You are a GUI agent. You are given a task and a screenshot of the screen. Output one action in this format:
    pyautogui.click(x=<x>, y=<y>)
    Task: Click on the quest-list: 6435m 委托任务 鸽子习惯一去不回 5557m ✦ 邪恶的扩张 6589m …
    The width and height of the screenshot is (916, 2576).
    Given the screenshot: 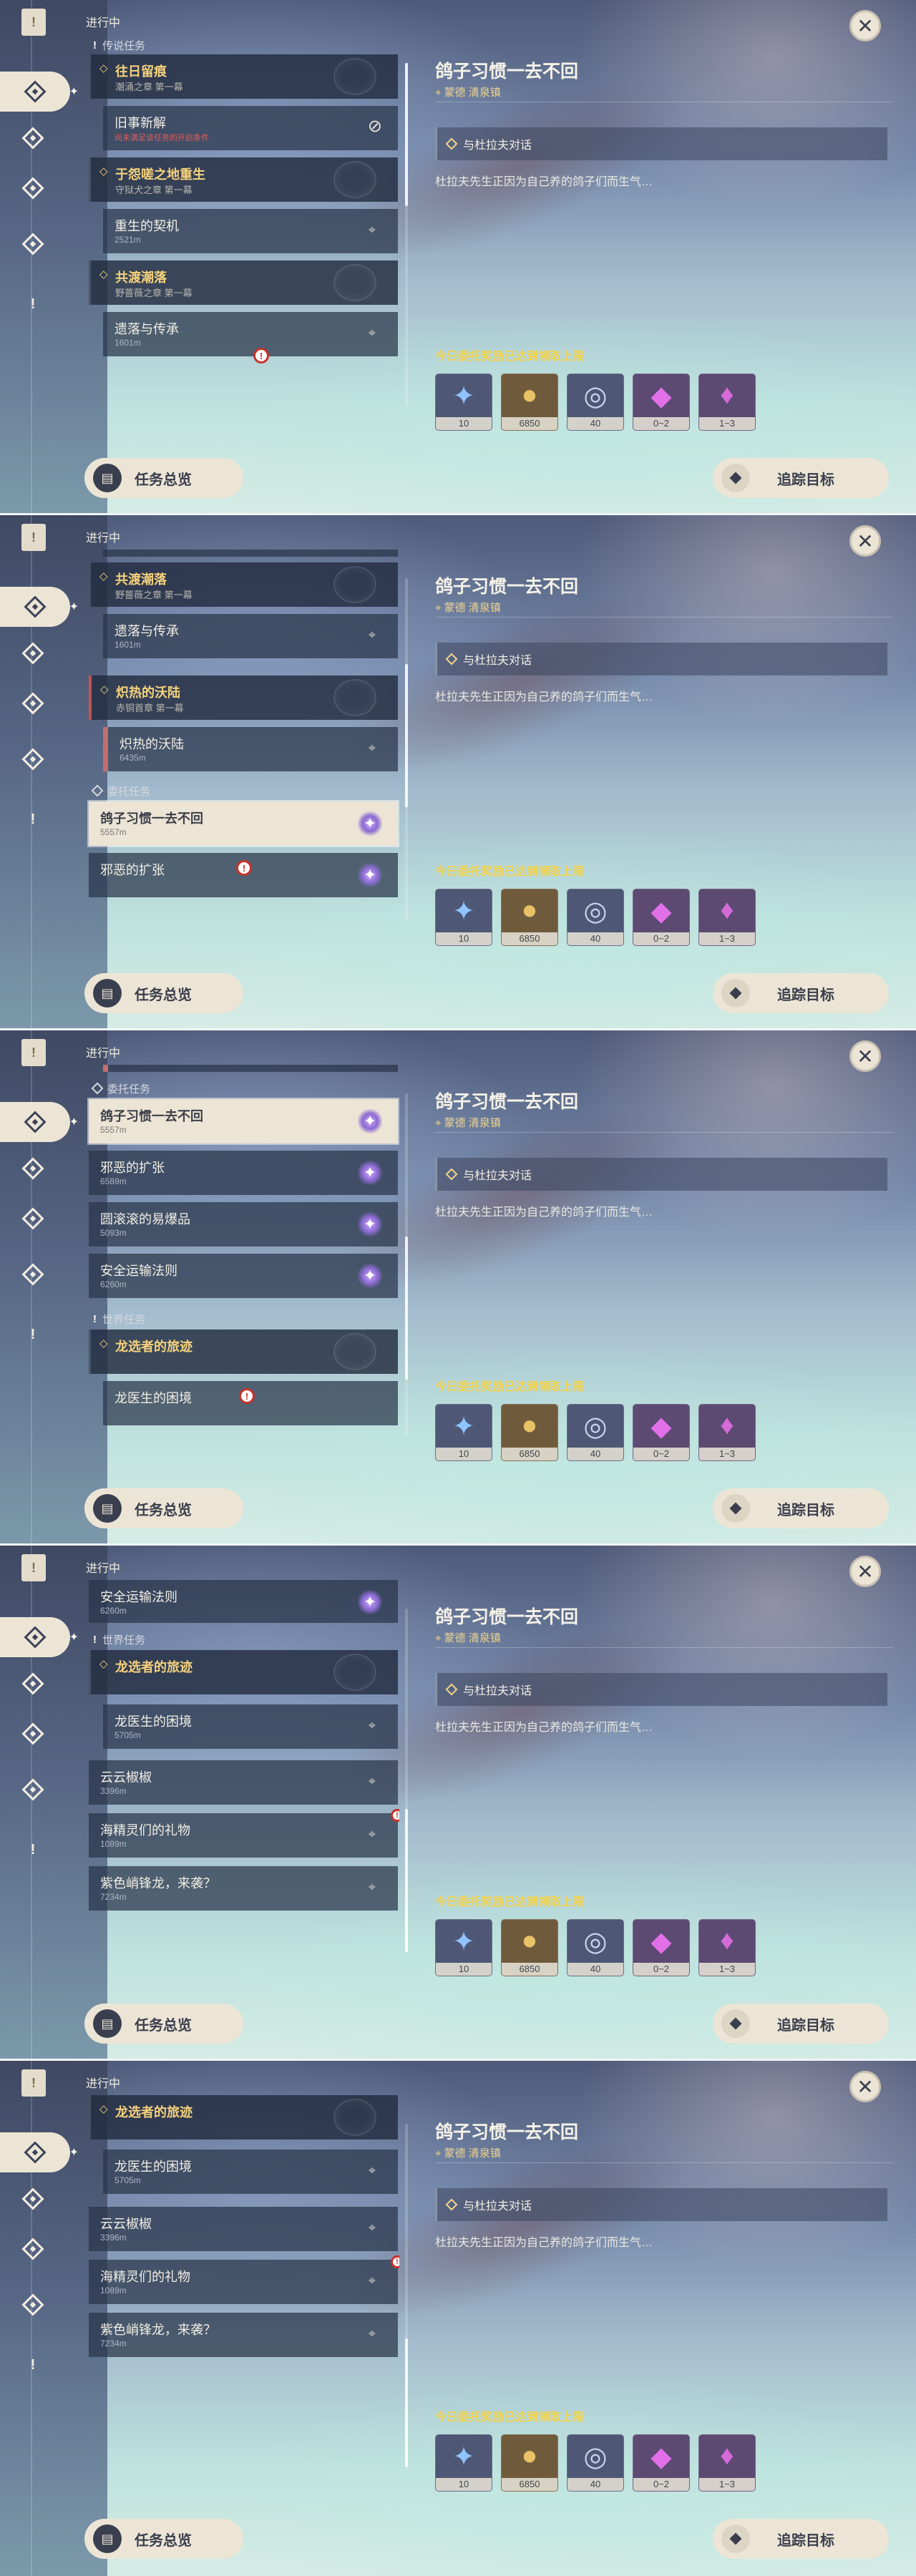 What is the action you would take?
    pyautogui.click(x=242, y=1254)
    